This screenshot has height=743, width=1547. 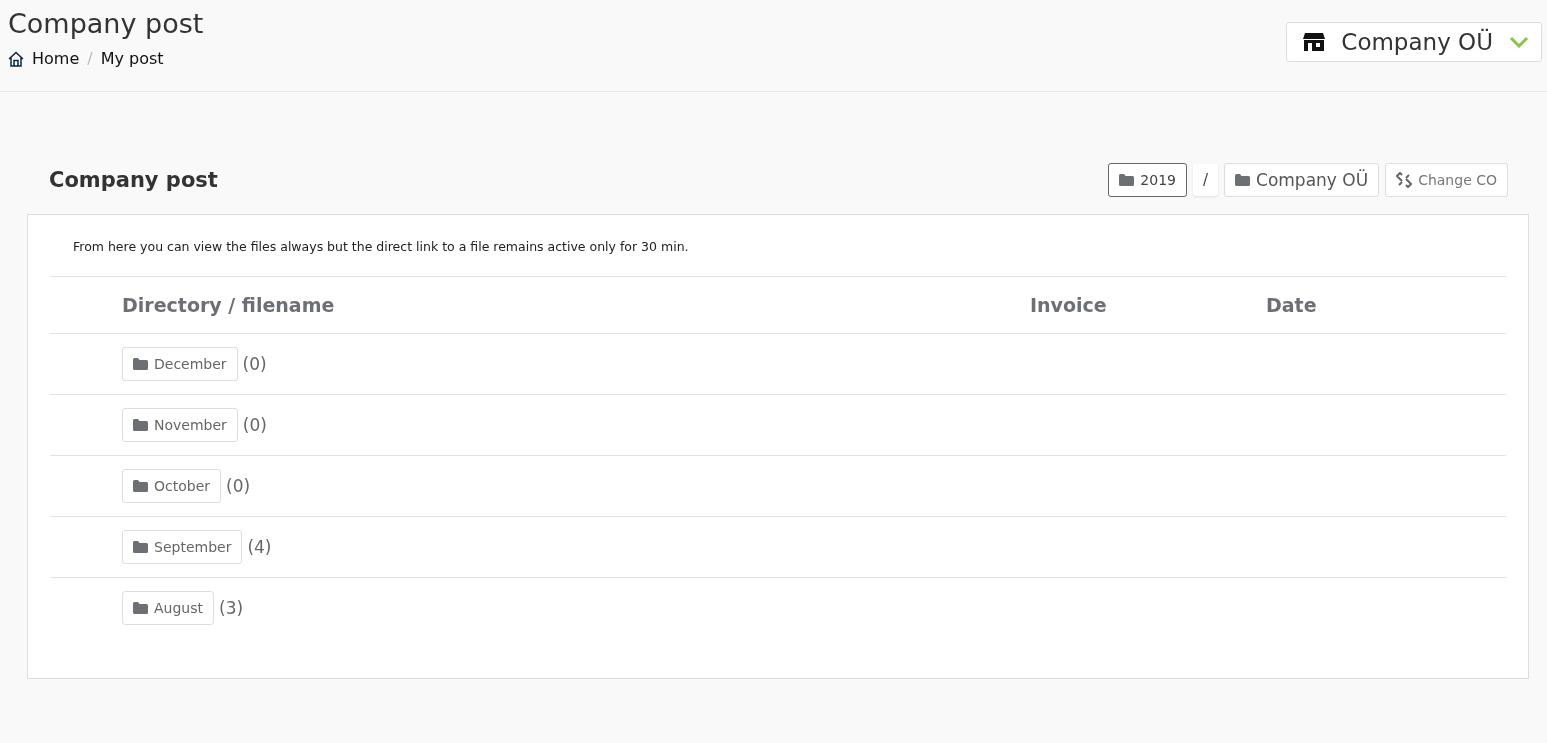 I want to click on column-header: Directory / filename, so click(x=229, y=305).